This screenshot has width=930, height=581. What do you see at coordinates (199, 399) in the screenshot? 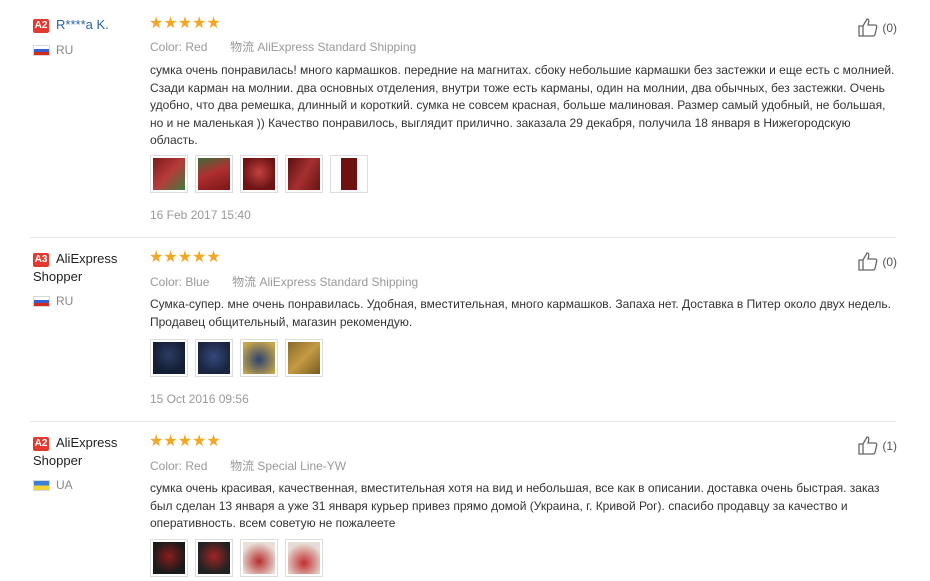
I see `review-date: 15 Oct 2016 09:56` at bounding box center [199, 399].